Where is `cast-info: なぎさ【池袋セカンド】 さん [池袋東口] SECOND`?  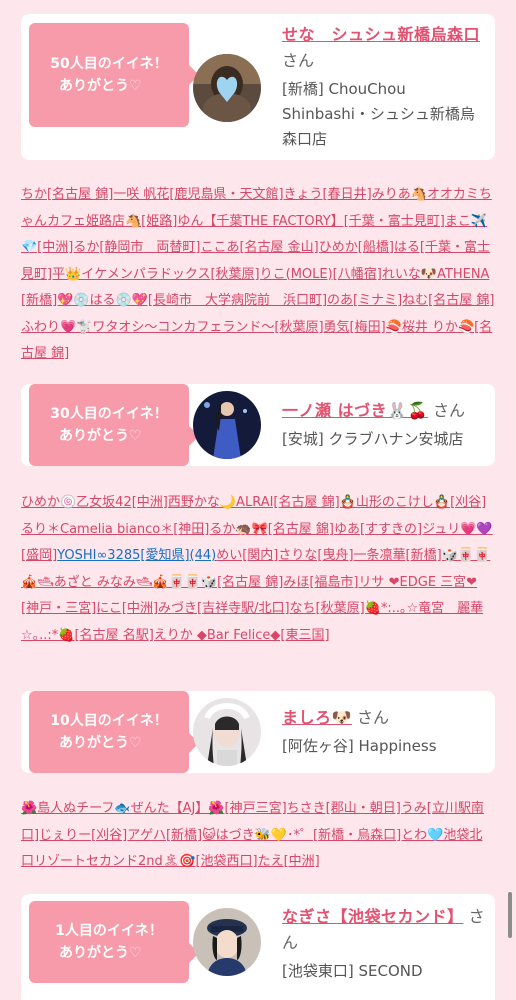
cast-info: なぎさ【池袋セカンド】 さん [池袋東口] SECOND is located at coordinates (383, 944).